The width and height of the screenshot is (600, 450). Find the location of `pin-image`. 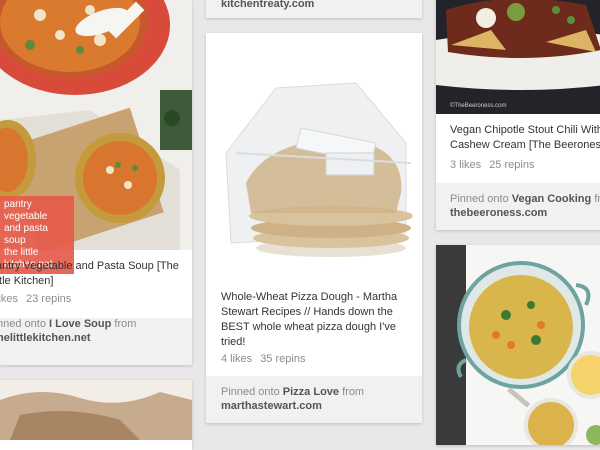

pin-image is located at coordinates (96, 410).